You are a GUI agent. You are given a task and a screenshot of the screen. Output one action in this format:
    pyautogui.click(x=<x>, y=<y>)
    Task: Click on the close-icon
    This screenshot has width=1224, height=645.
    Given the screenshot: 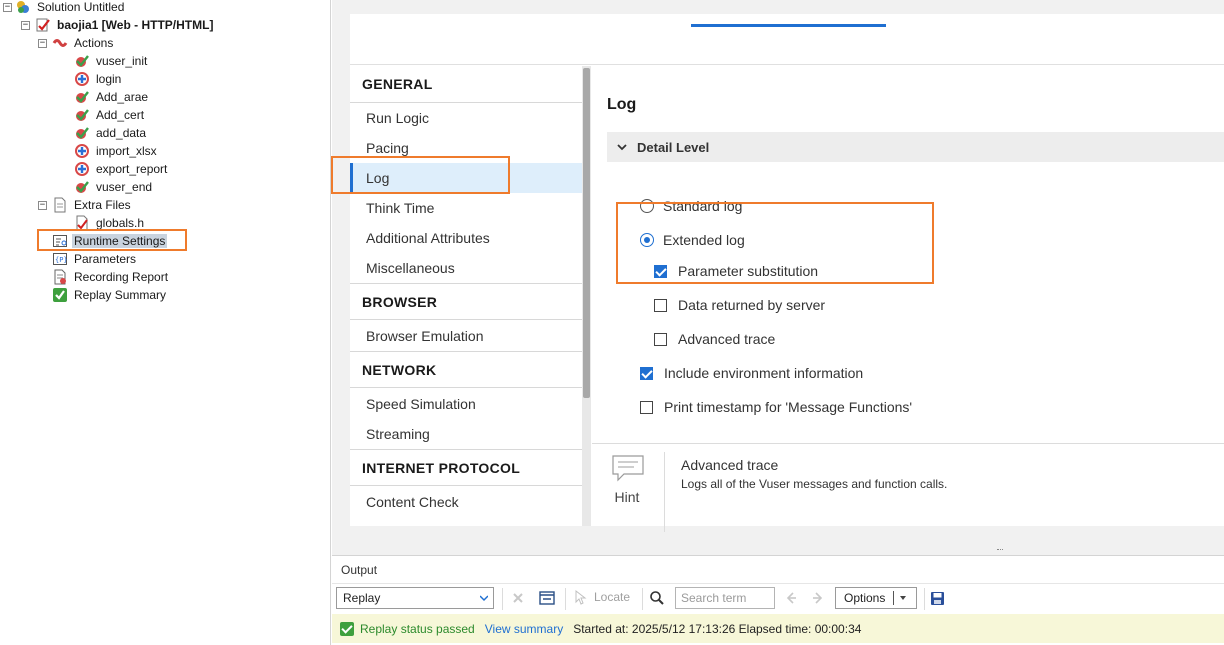 What is the action you would take?
    pyautogui.click(x=518, y=598)
    